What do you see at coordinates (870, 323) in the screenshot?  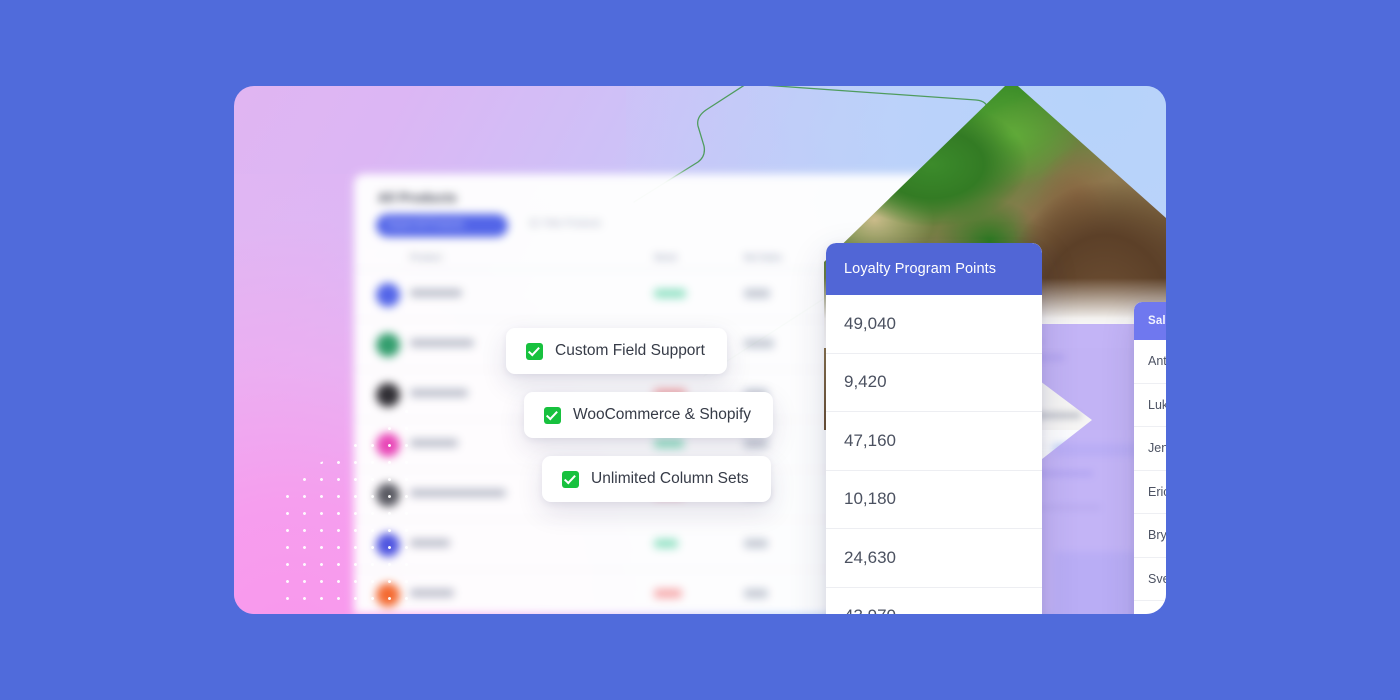 I see `loyalty-value: 49,040` at bounding box center [870, 323].